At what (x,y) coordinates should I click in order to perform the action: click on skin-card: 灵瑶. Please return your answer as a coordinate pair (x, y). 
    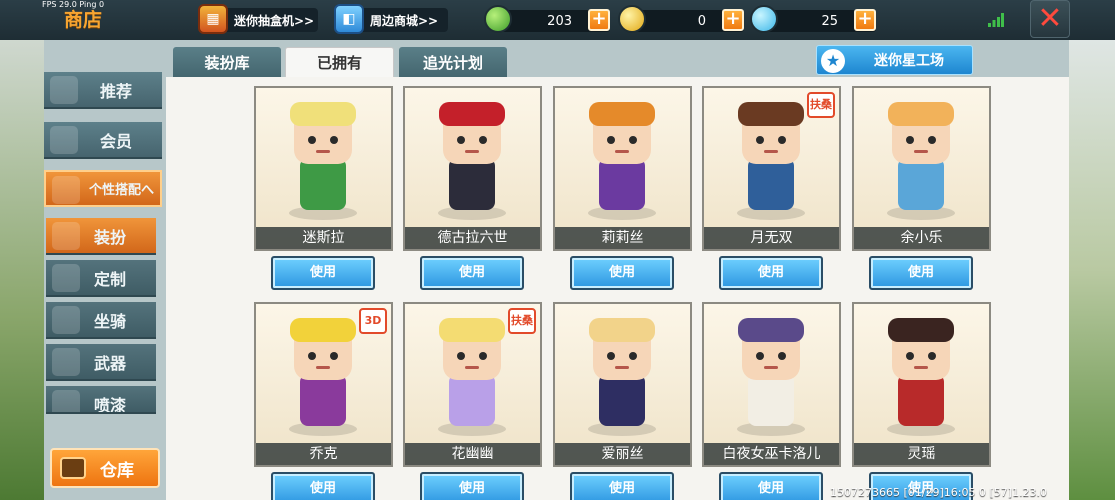
    Looking at the image, I should click on (921, 384).